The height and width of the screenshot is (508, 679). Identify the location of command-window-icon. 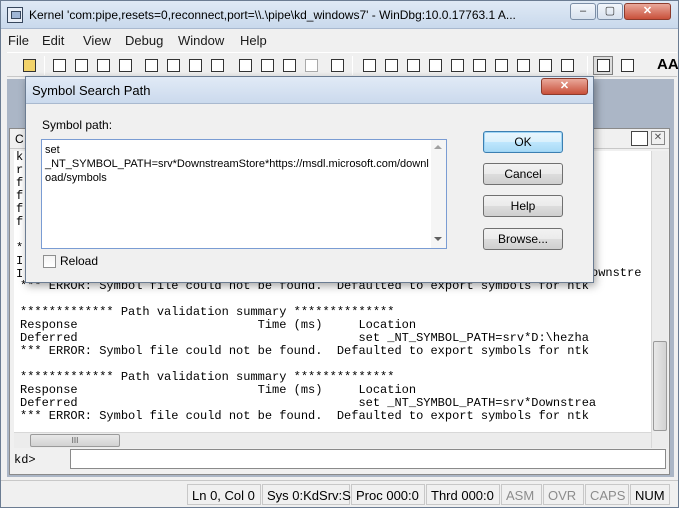
(369, 65).